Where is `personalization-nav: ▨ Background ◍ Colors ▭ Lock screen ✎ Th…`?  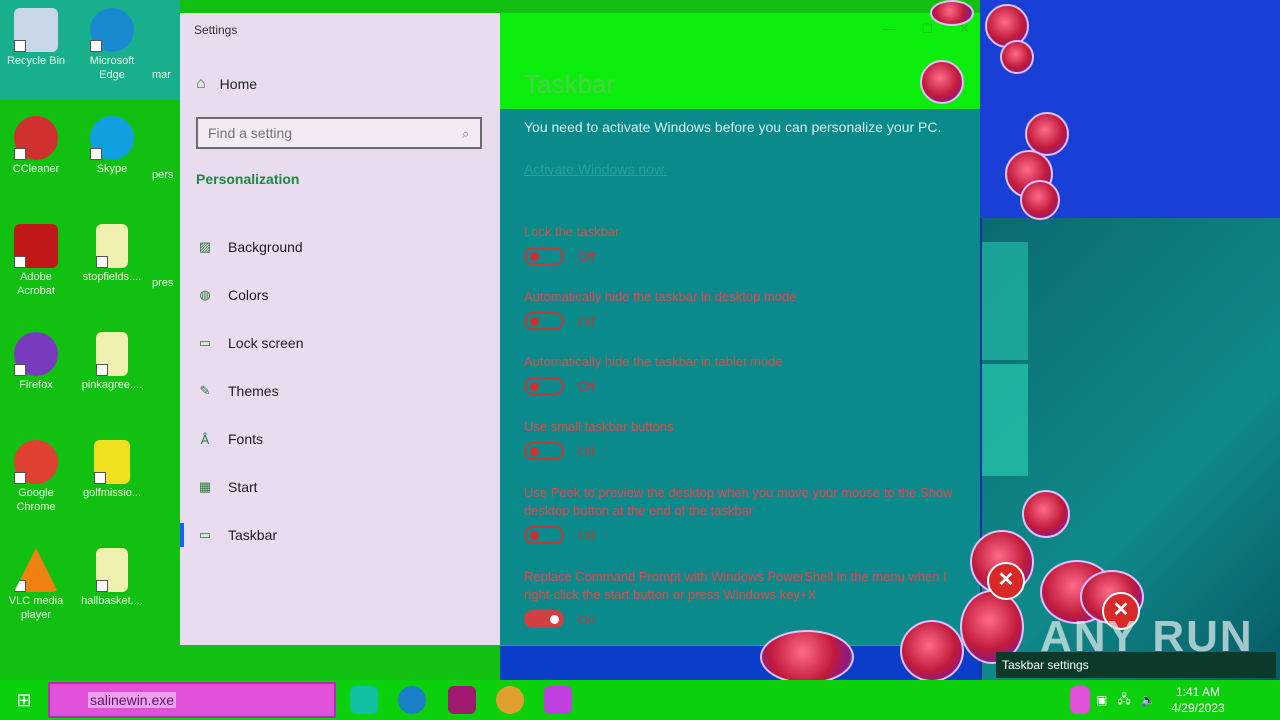 personalization-nav: ▨ Background ◍ Colors ▭ Lock screen ✎ Th… is located at coordinates (340, 391).